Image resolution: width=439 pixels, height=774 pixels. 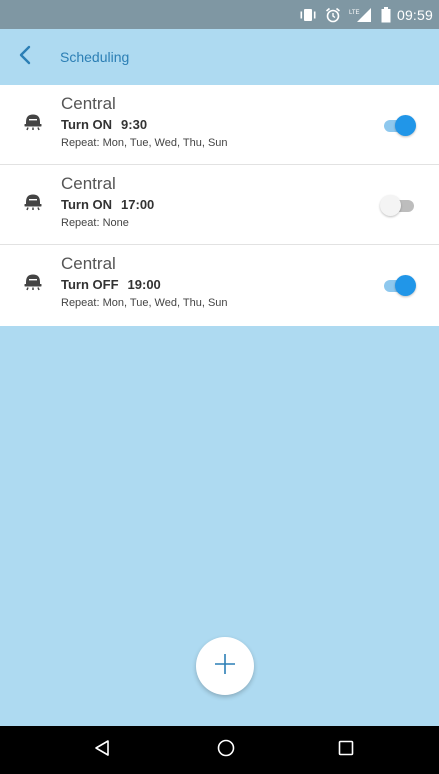 What do you see at coordinates (308, 15) in the screenshot?
I see `vibrate-icon` at bounding box center [308, 15].